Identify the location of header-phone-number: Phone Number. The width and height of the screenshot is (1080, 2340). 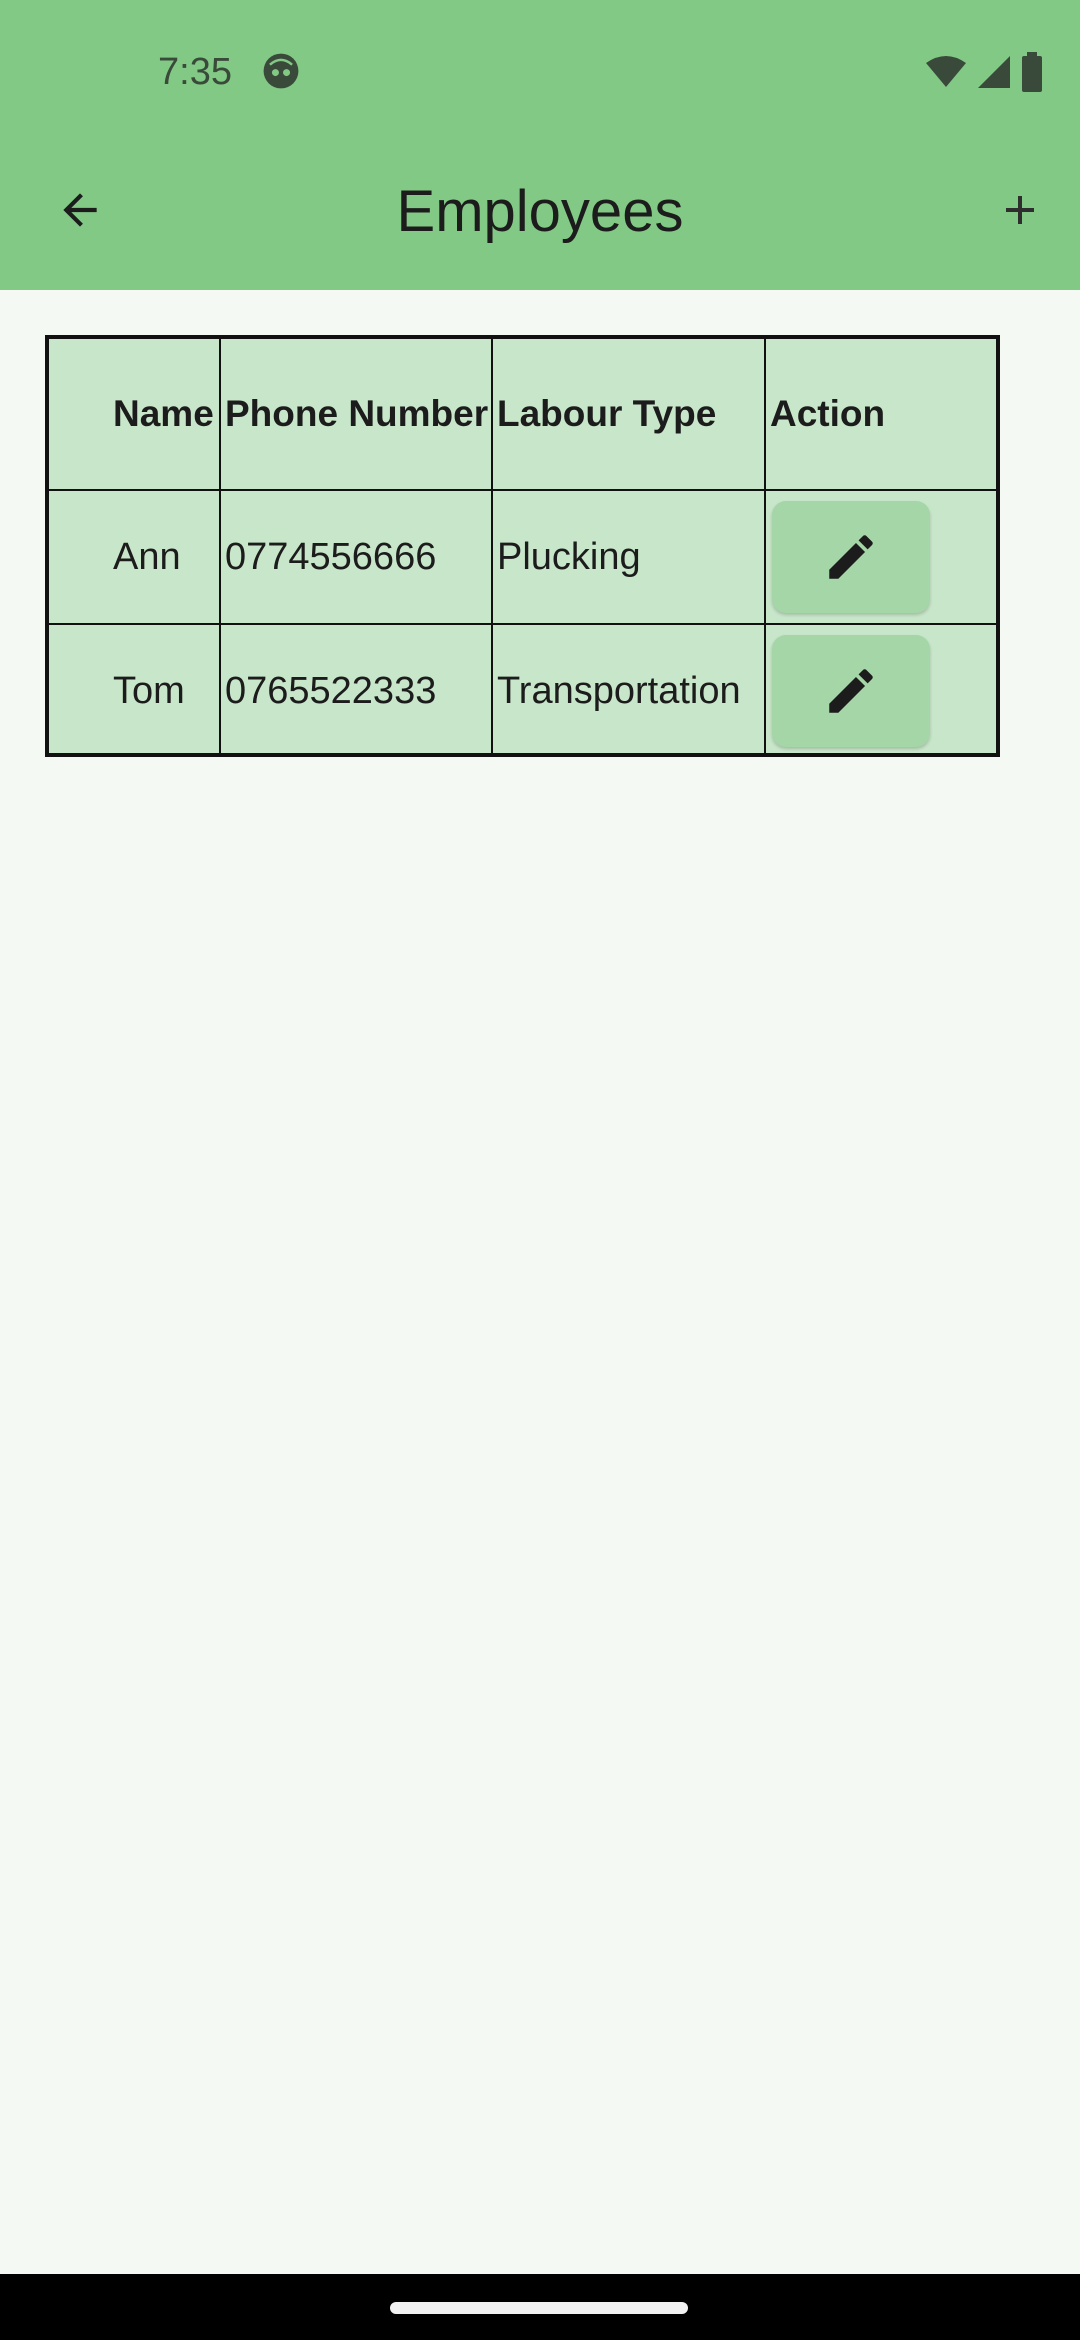
(356, 415).